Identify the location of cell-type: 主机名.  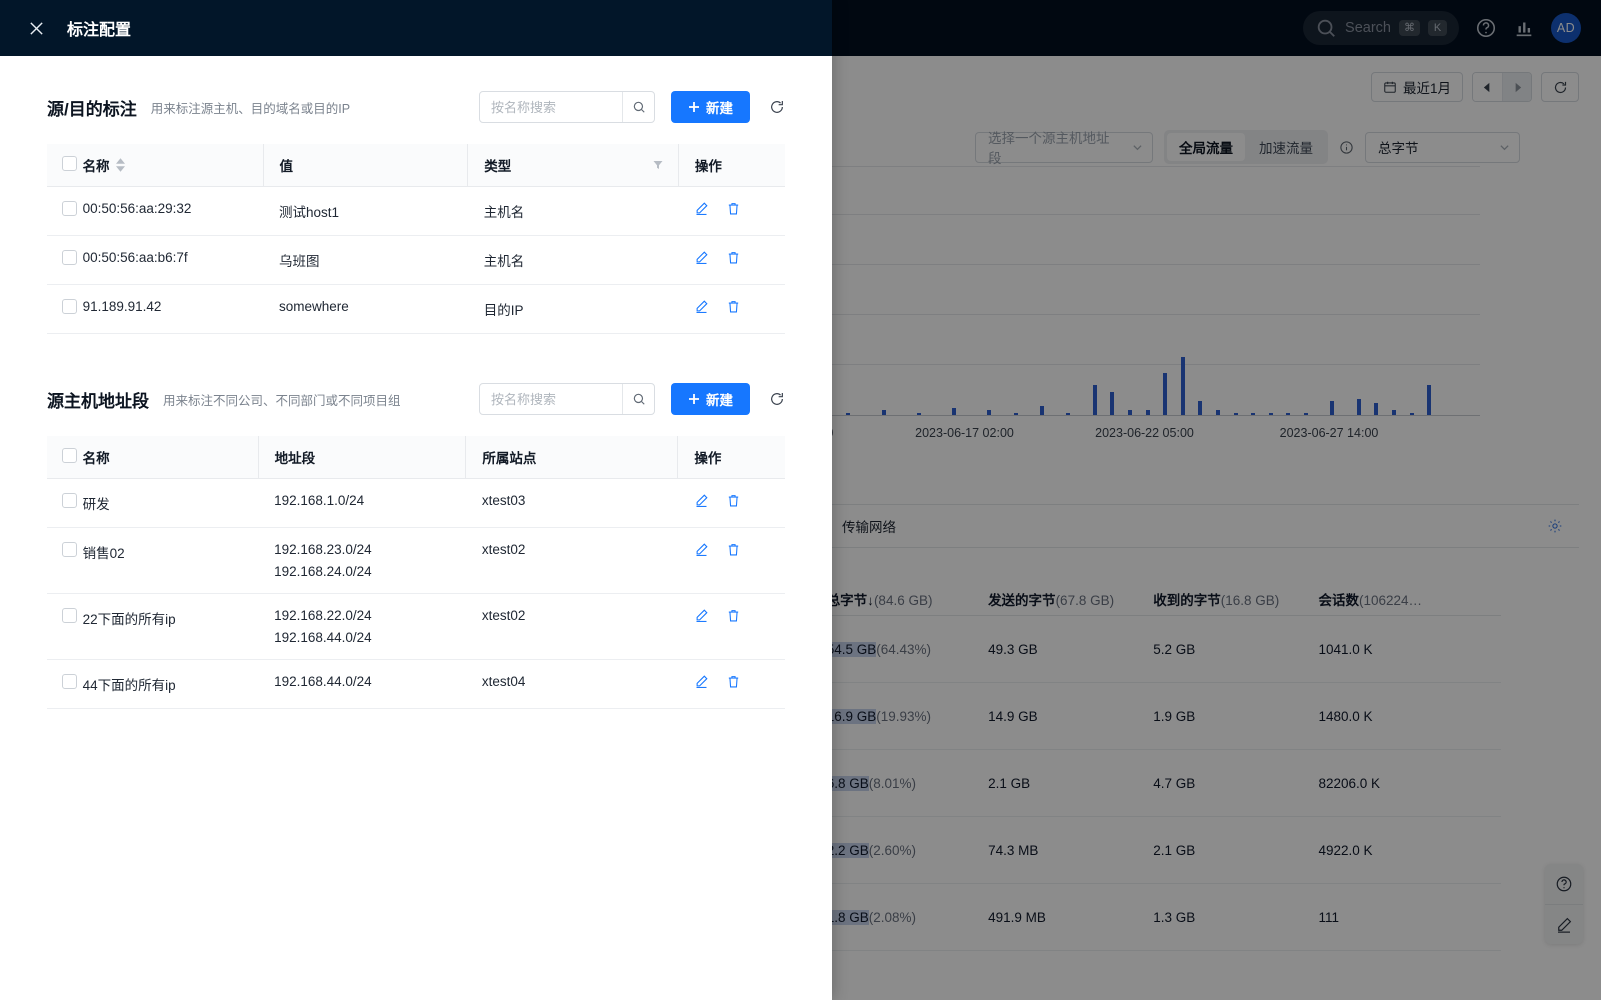
(504, 212).